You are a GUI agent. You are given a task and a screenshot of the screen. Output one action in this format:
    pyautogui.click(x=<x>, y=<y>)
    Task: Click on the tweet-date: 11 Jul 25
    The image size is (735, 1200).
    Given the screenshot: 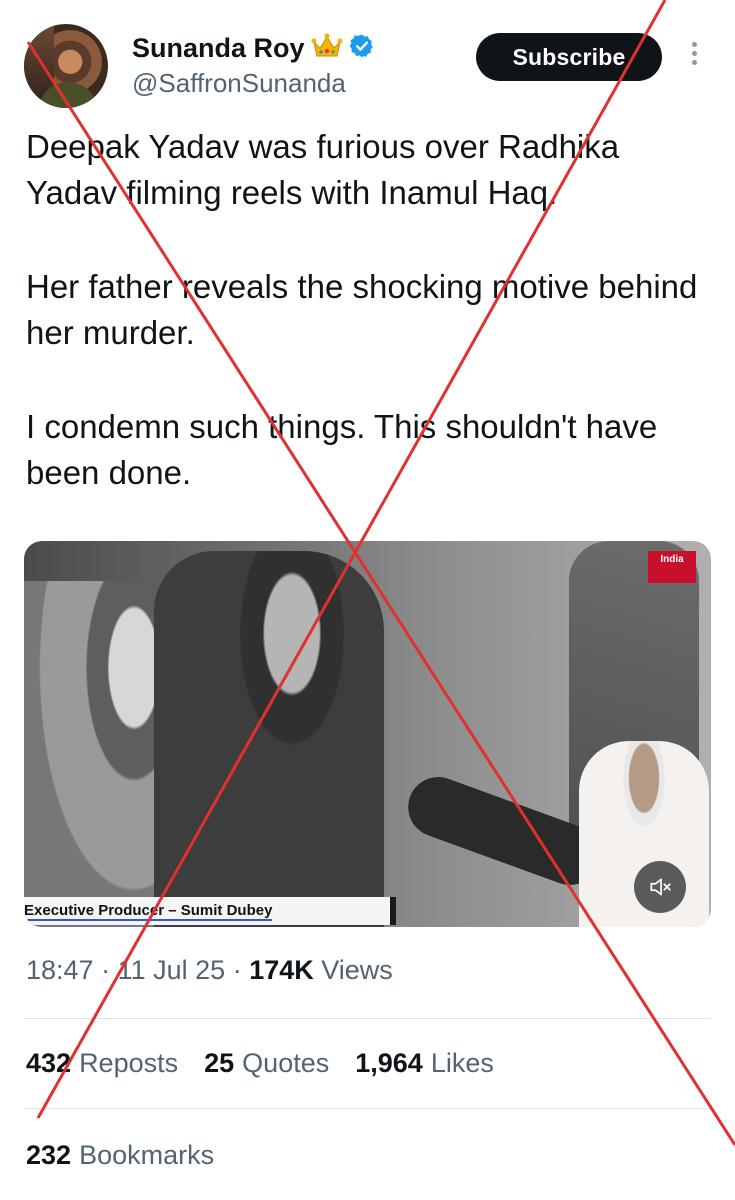 What is the action you would take?
    pyautogui.click(x=172, y=970)
    